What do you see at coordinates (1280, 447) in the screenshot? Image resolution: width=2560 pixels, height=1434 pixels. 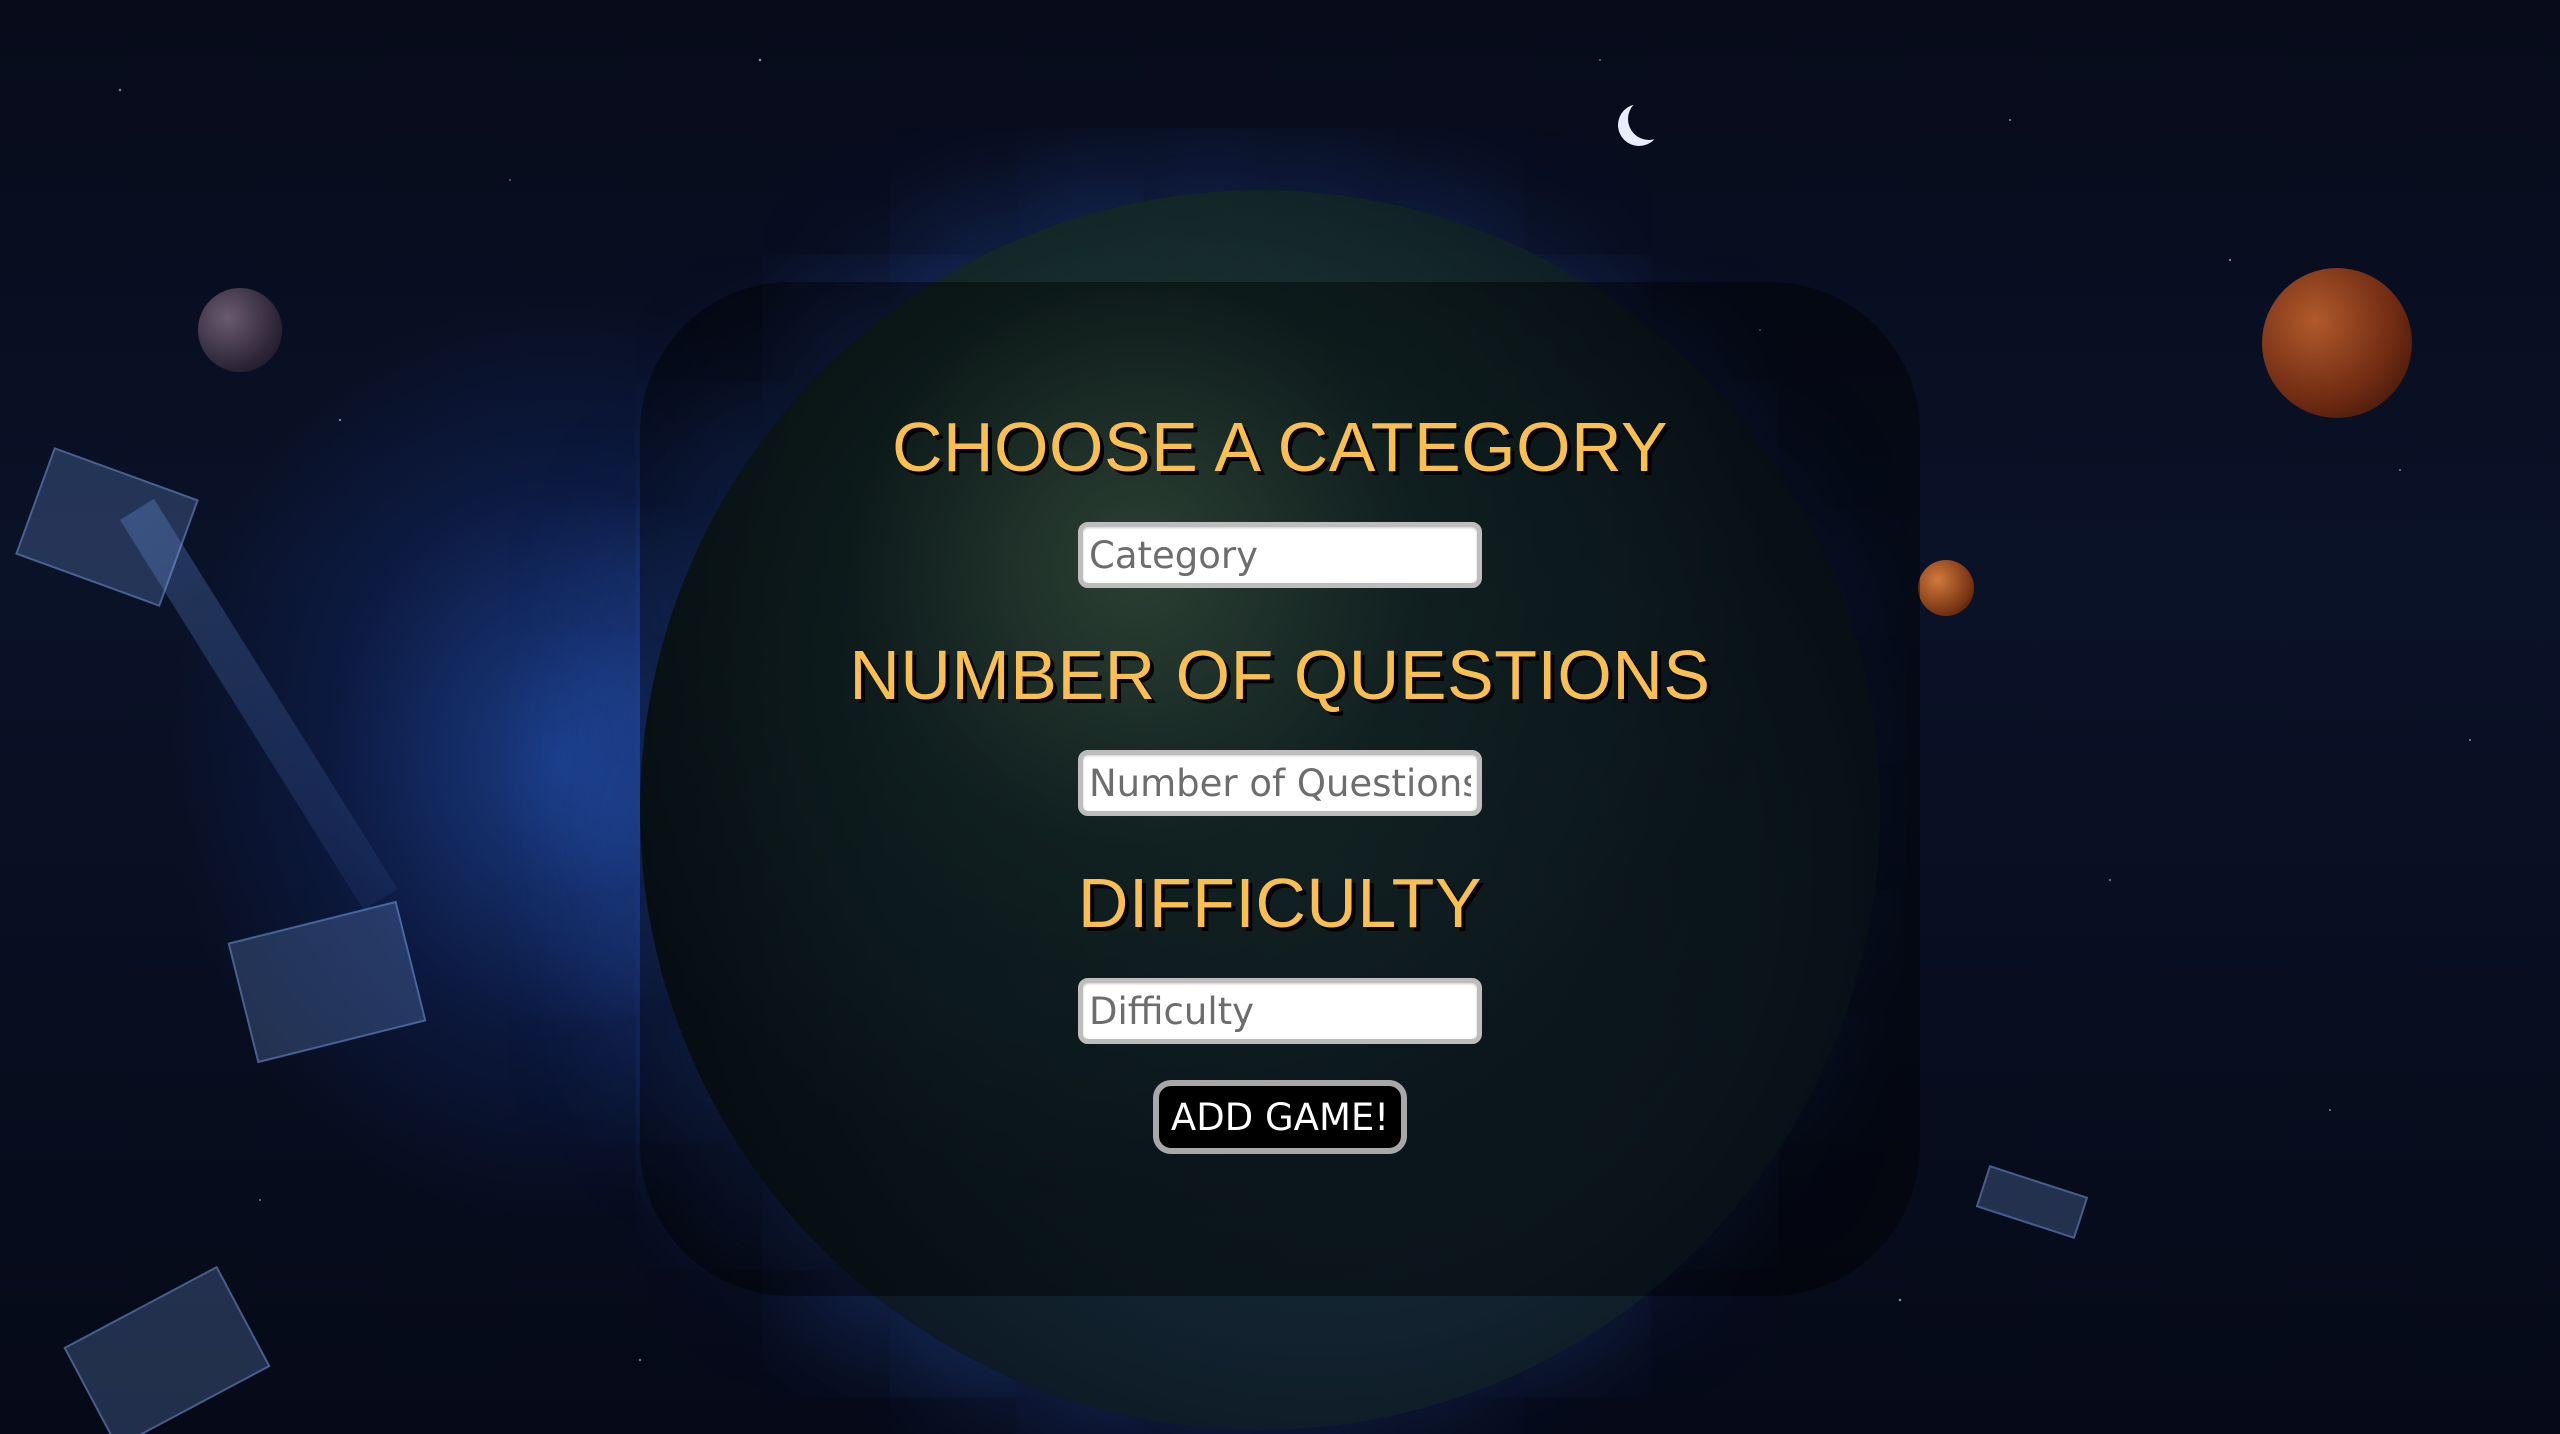 I see `category-heading: CHOOSE A CATEGORY` at bounding box center [1280, 447].